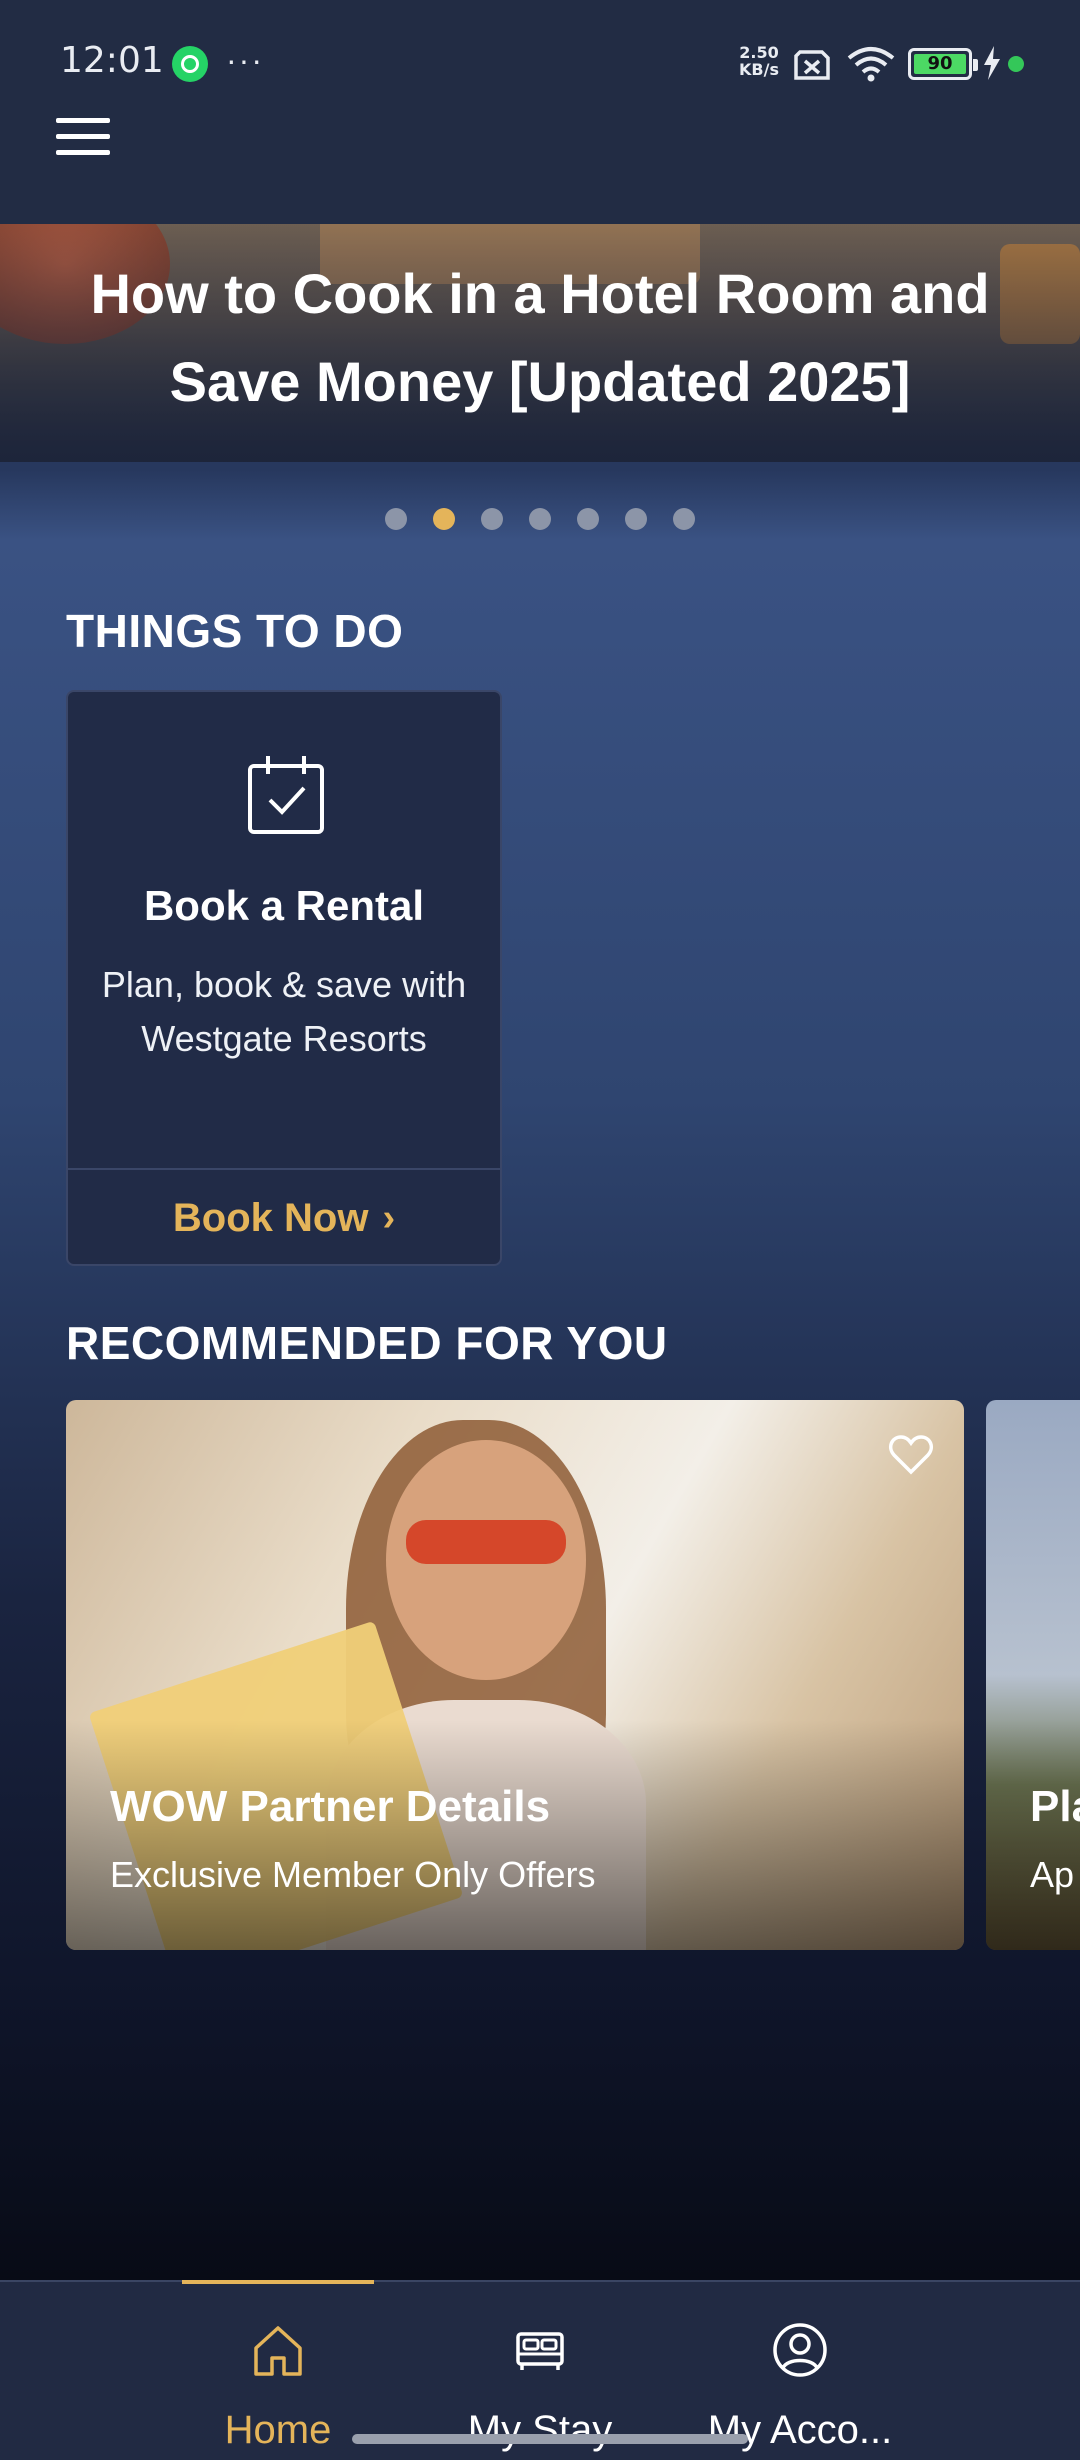  What do you see at coordinates (270, 1218) in the screenshot?
I see `book-now-label: Book Now` at bounding box center [270, 1218].